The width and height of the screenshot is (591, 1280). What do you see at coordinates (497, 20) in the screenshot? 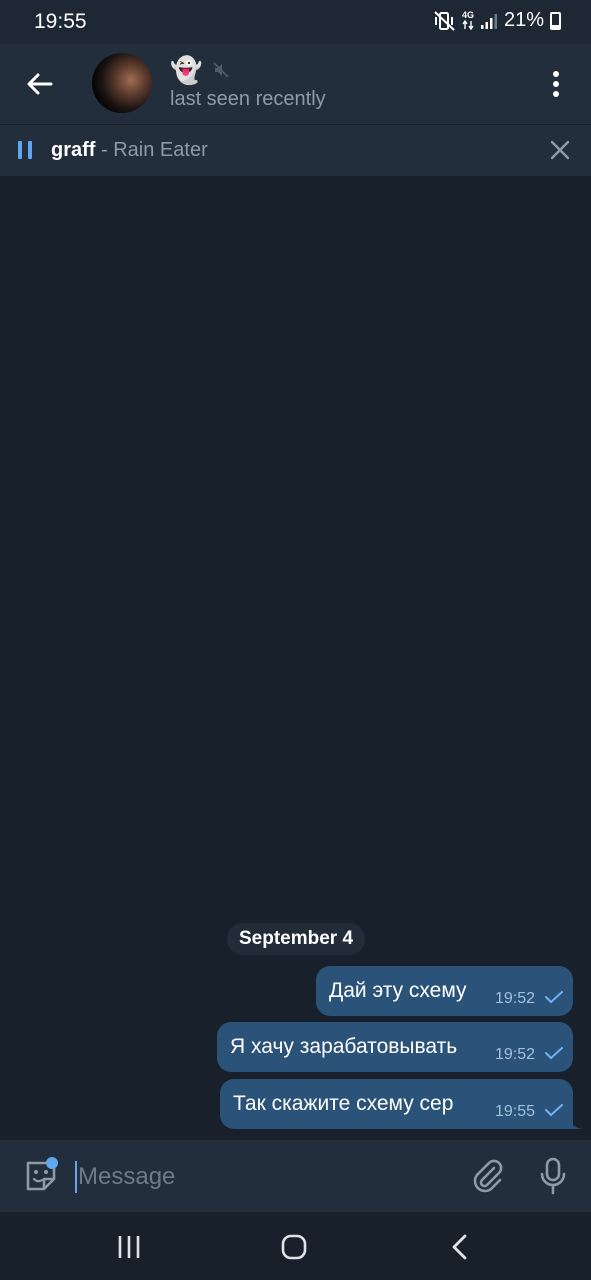
I see `status-indicators: 4G 21%` at bounding box center [497, 20].